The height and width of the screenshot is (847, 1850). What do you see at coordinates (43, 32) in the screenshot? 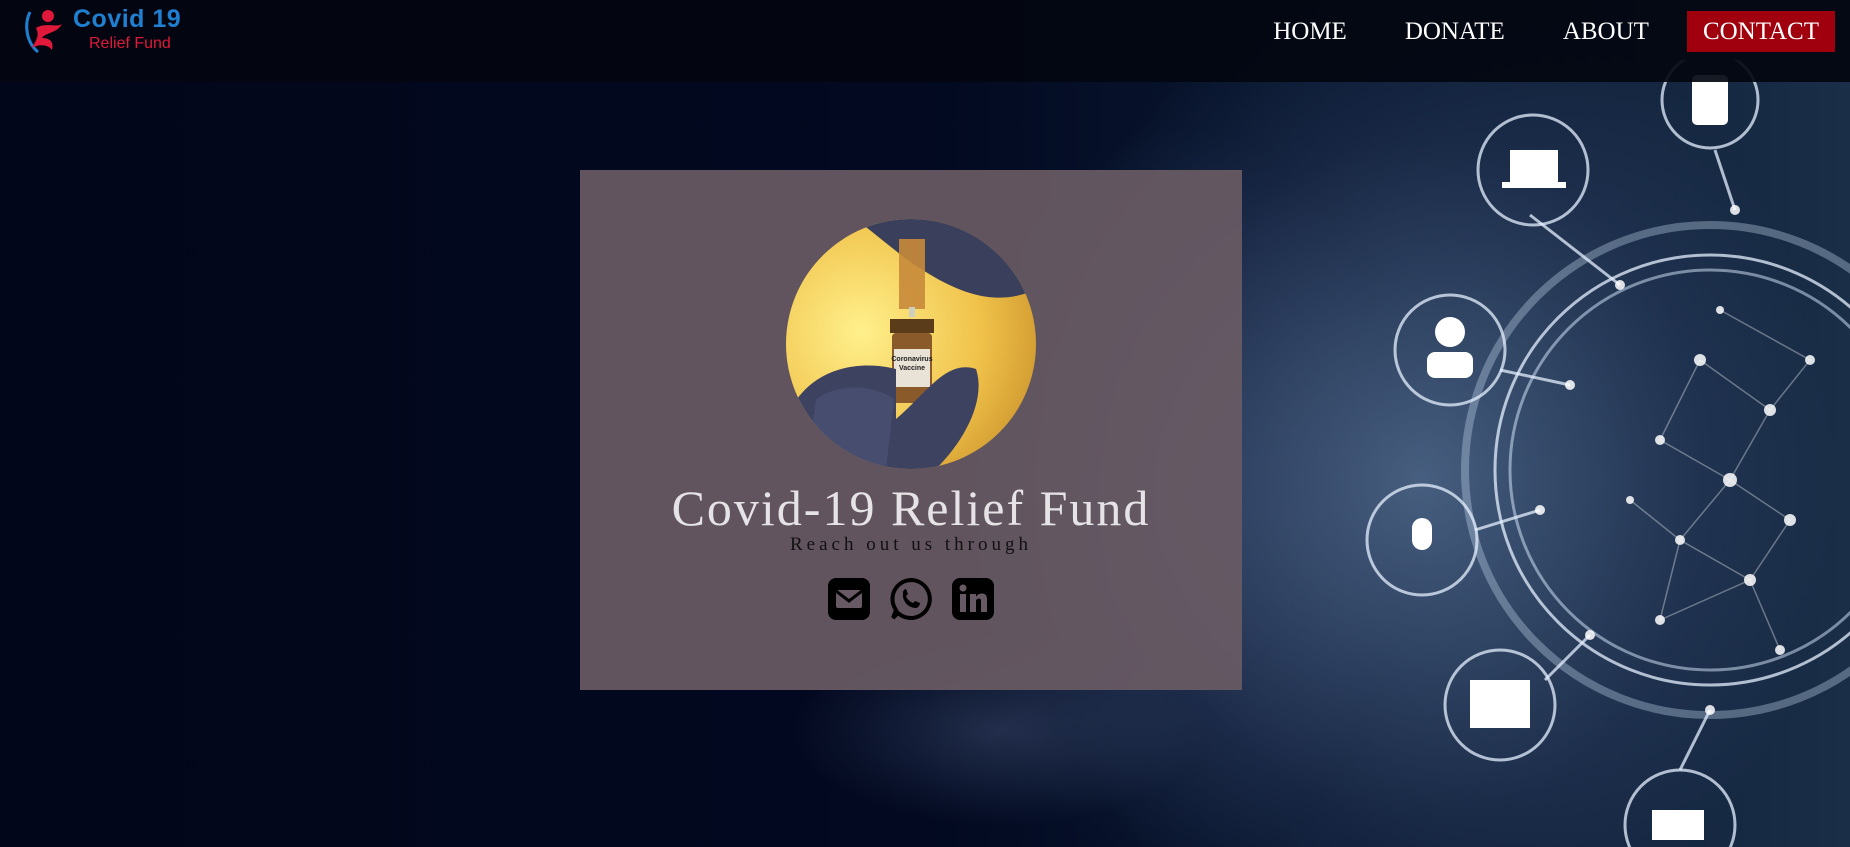
I see `relief-person-icon` at bounding box center [43, 32].